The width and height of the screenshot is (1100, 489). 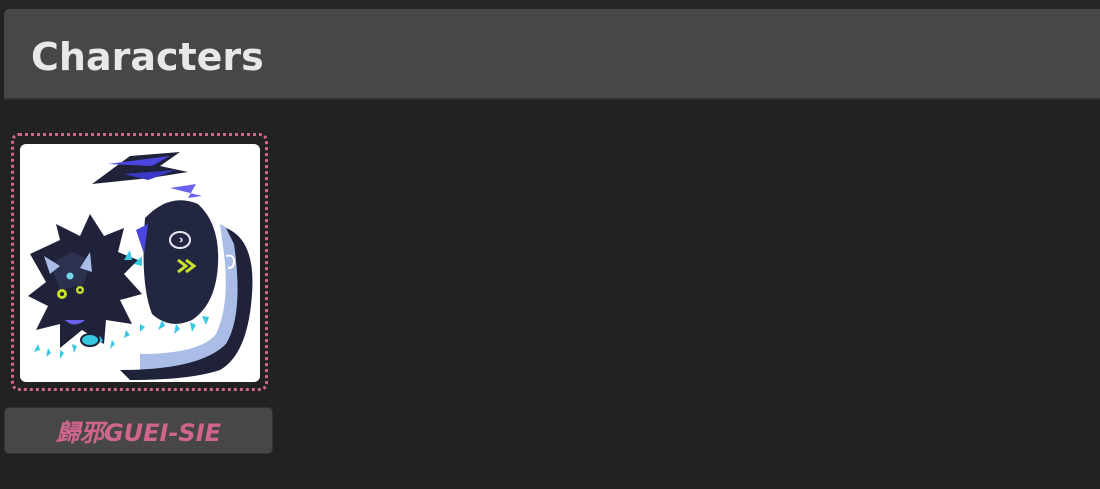 I want to click on character-art-icon, so click(x=140, y=266).